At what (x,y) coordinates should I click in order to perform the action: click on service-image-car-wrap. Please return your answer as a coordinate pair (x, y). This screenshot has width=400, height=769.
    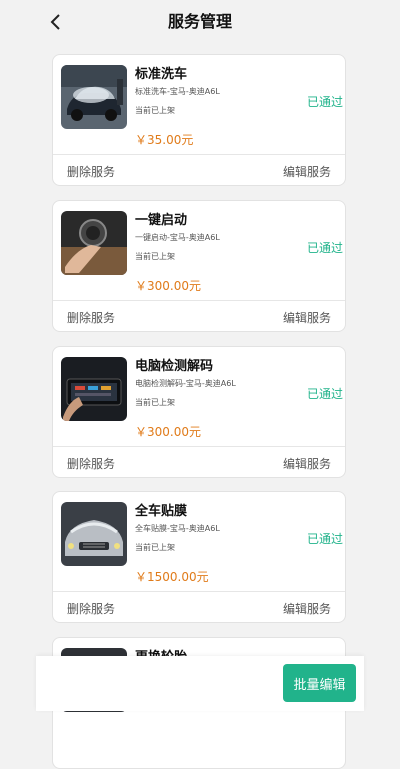
    Looking at the image, I should click on (94, 534).